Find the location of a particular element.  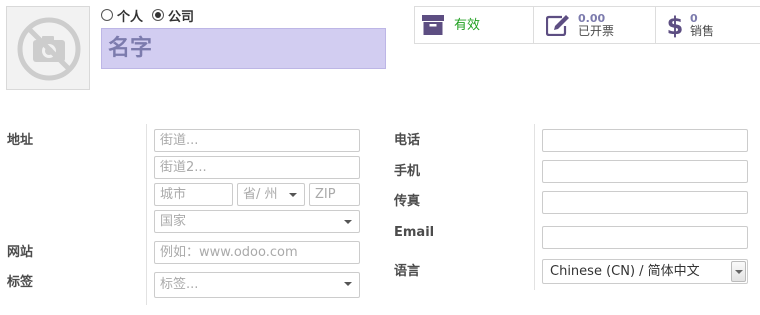

language-value: Chinese (CN) / 简体中文 is located at coordinates (625, 271).